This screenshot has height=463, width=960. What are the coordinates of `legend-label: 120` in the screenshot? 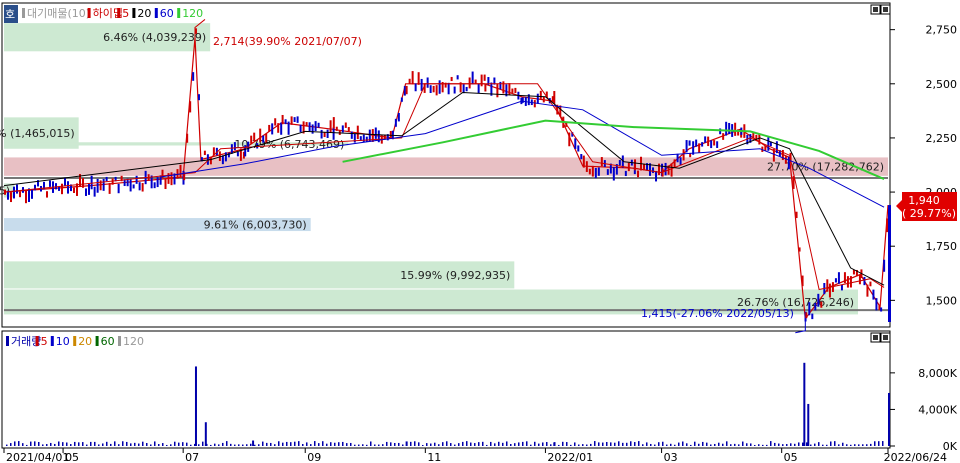 It's located at (133, 341).